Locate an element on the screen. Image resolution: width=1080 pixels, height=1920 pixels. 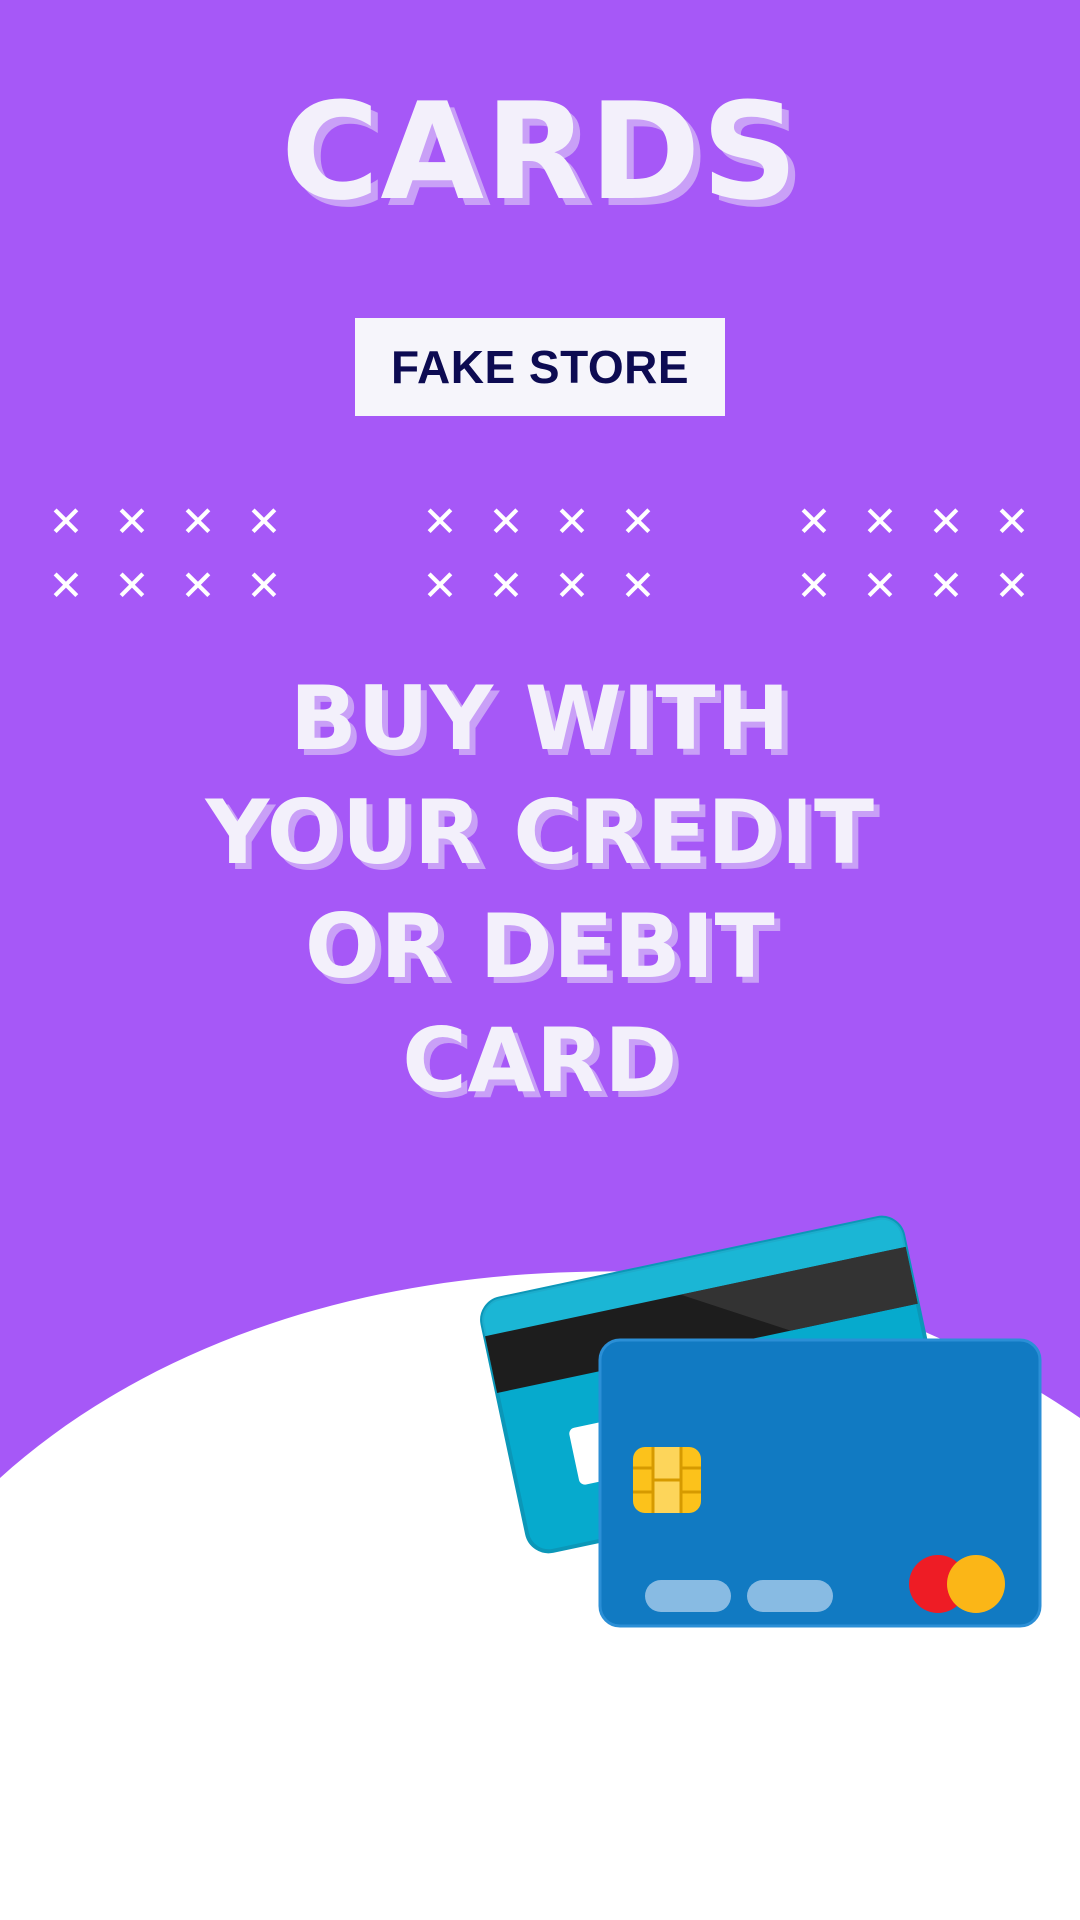
mastercard-logo-icon is located at coordinates (957, 1584).